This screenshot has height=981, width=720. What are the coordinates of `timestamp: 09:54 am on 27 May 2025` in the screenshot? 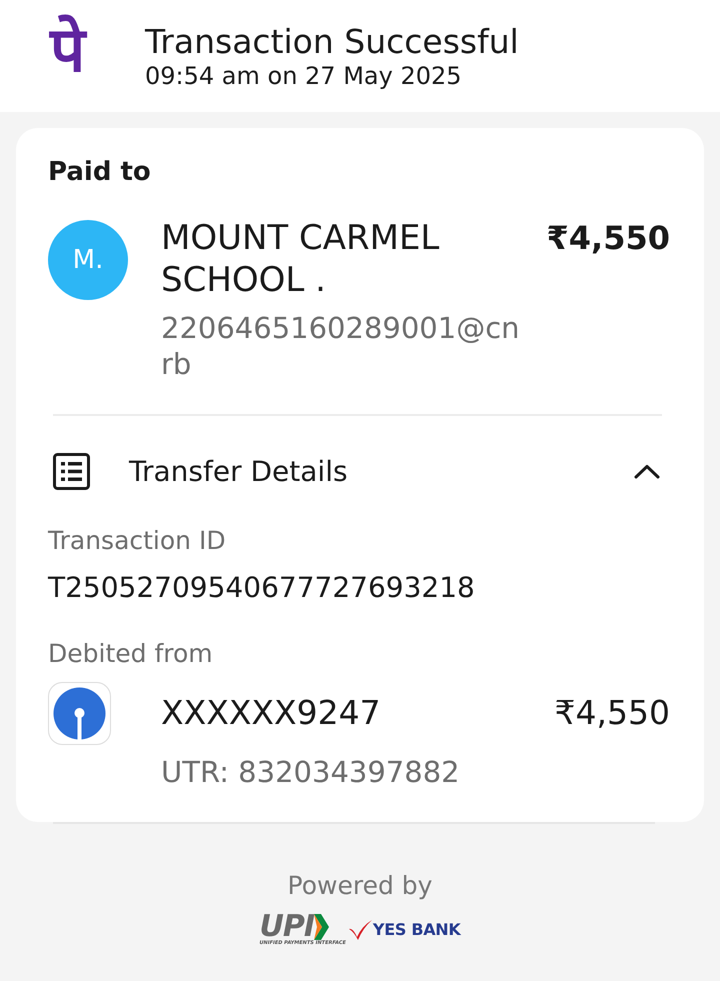 It's located at (304, 76).